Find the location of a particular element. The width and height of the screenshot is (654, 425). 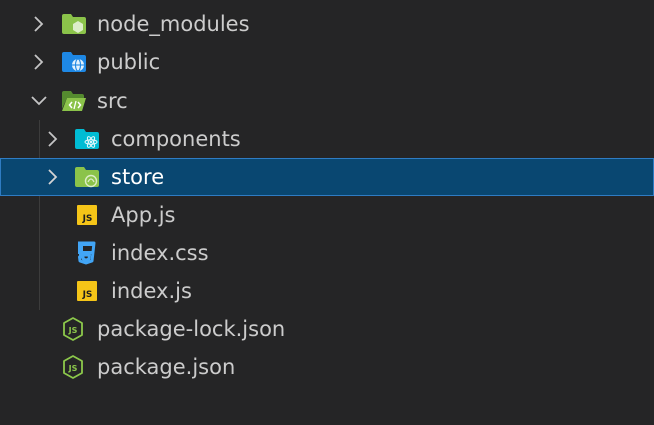

tree-item-label: index.js is located at coordinates (151, 291).